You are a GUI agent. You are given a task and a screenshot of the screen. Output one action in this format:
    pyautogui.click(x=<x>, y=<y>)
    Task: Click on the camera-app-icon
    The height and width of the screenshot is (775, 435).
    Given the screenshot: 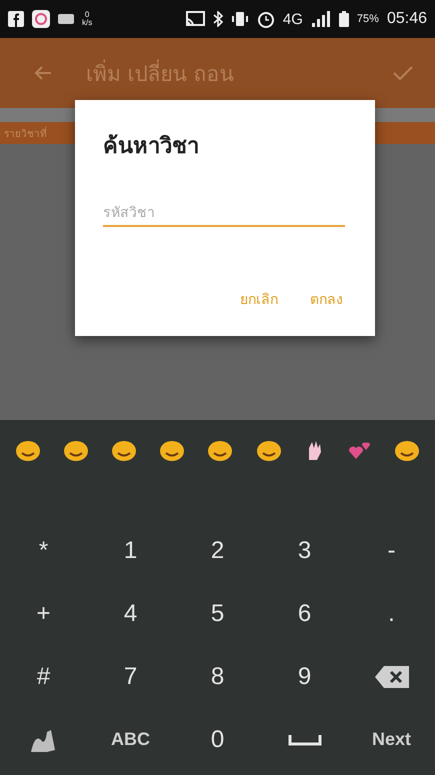 What is the action you would take?
    pyautogui.click(x=41, y=19)
    